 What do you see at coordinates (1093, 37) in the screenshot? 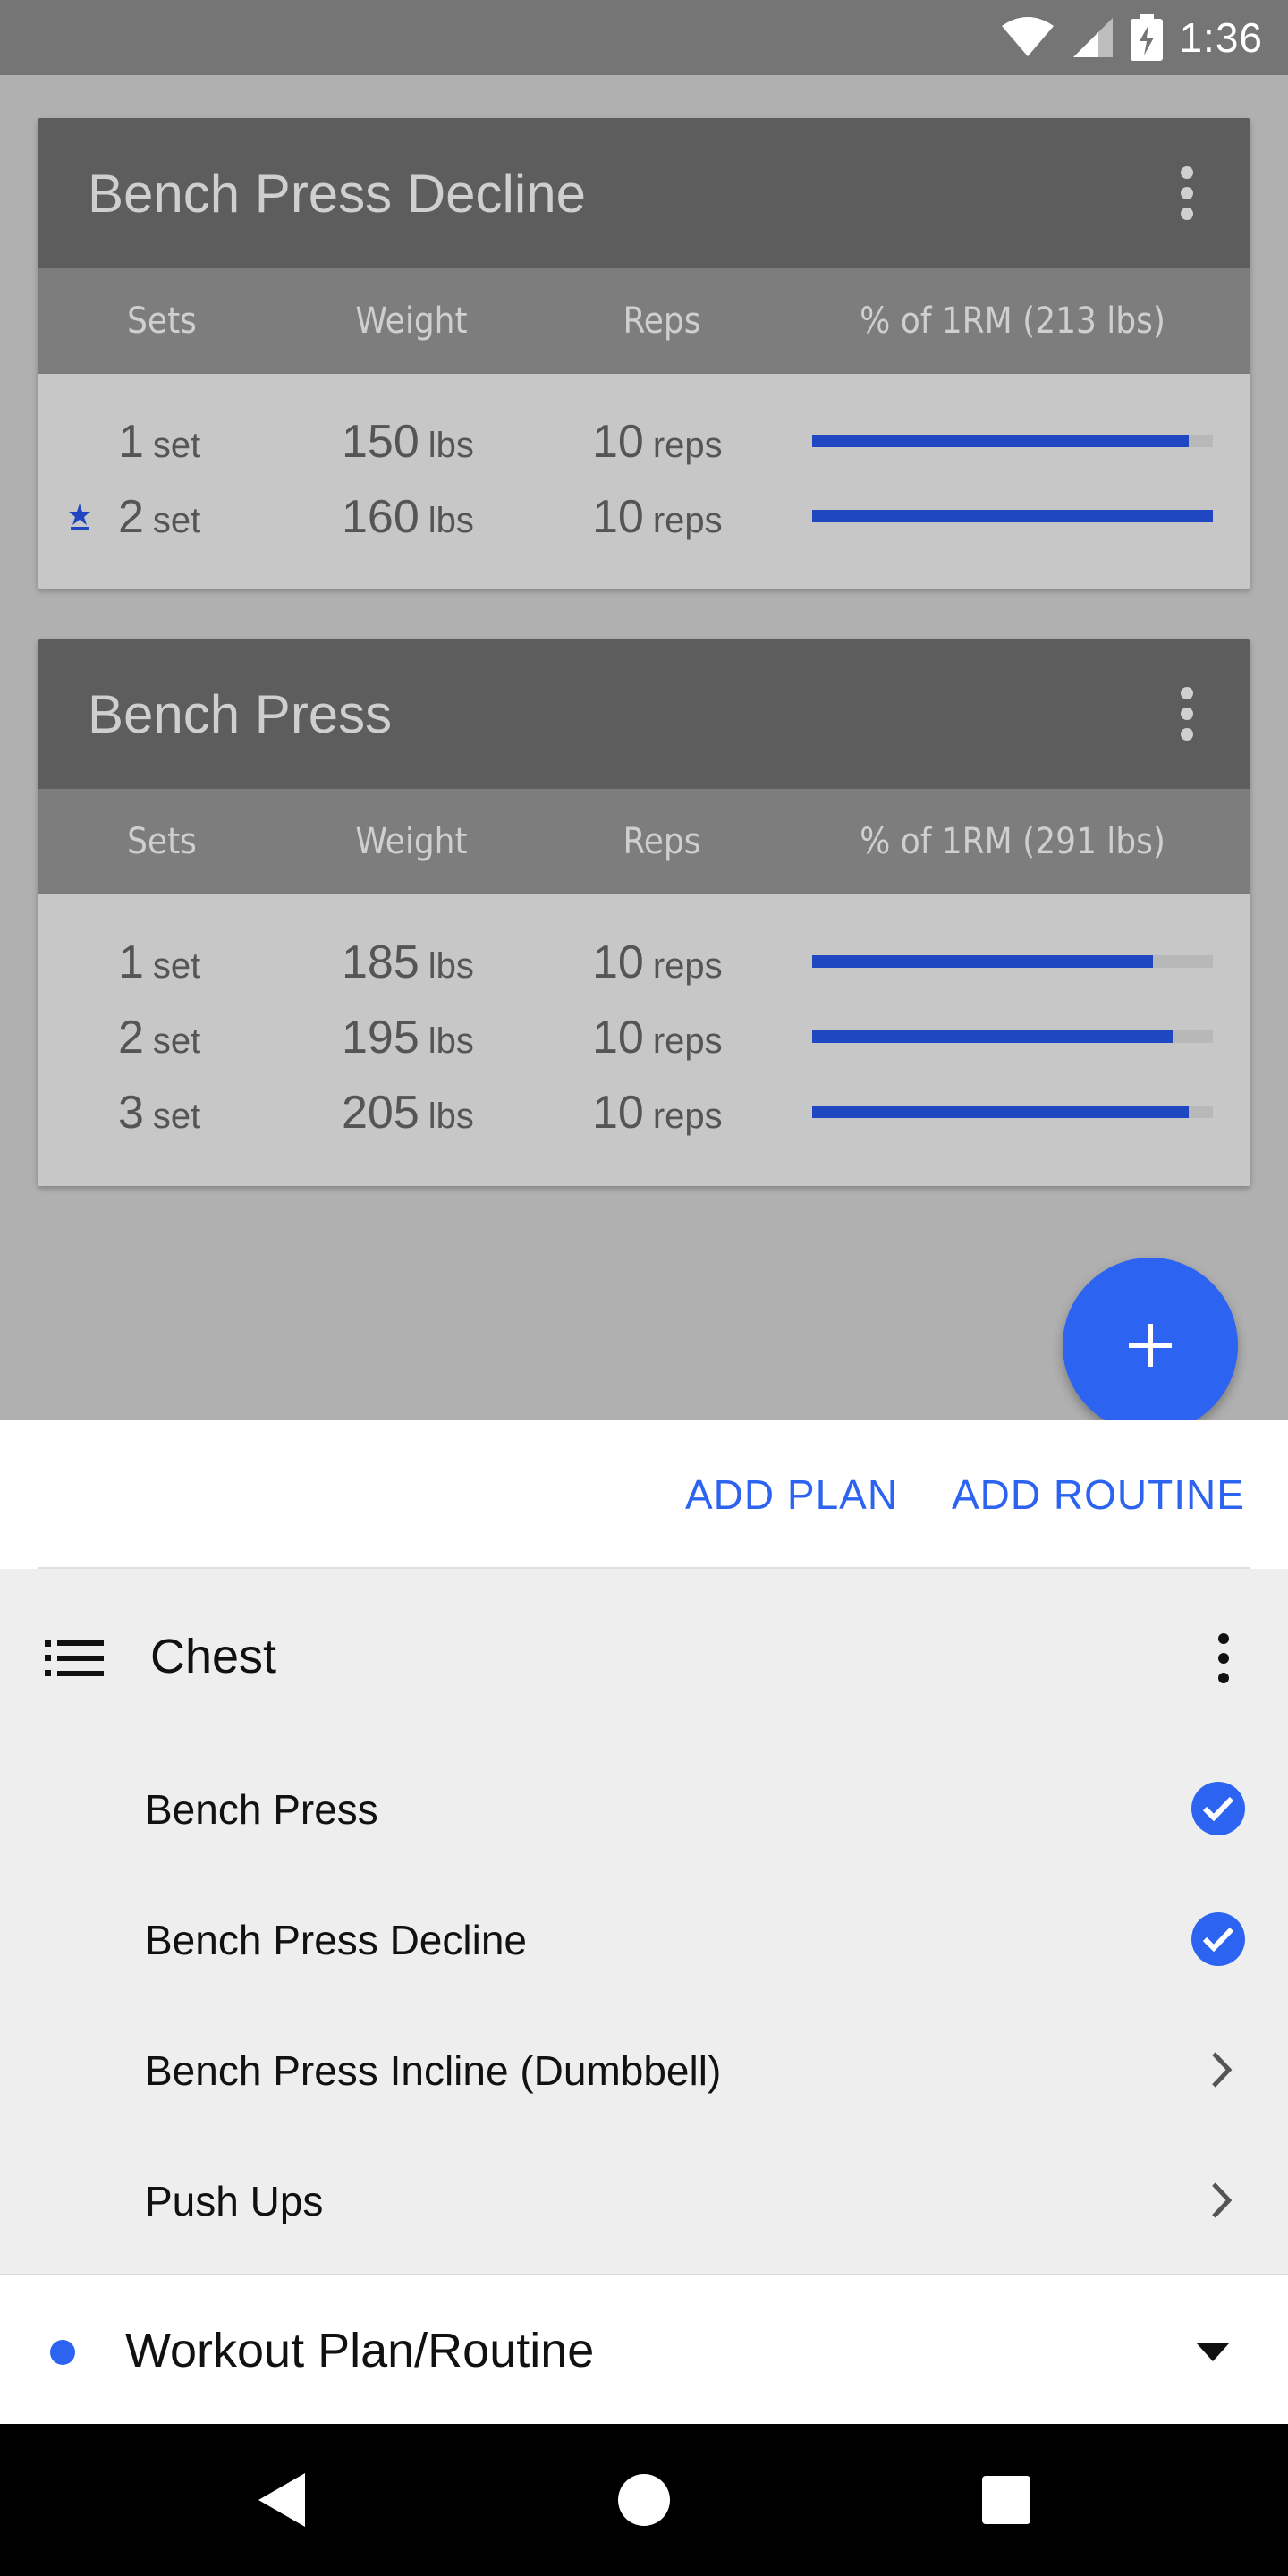
I see `cell-signal-icon` at bounding box center [1093, 37].